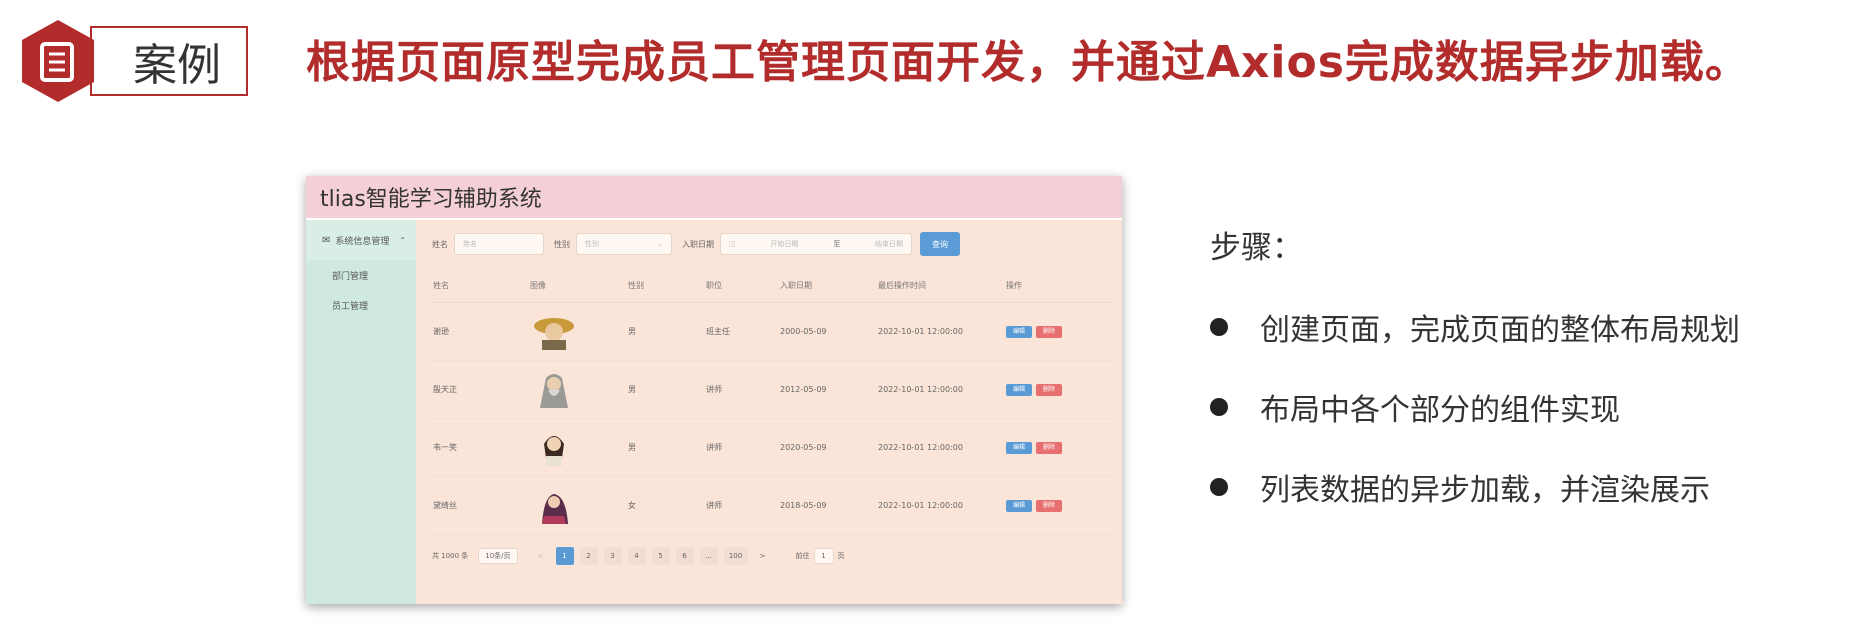 Image resolution: width=1850 pixels, height=642 pixels. What do you see at coordinates (684, 556) in the screenshot?
I see `page-button: 6` at bounding box center [684, 556].